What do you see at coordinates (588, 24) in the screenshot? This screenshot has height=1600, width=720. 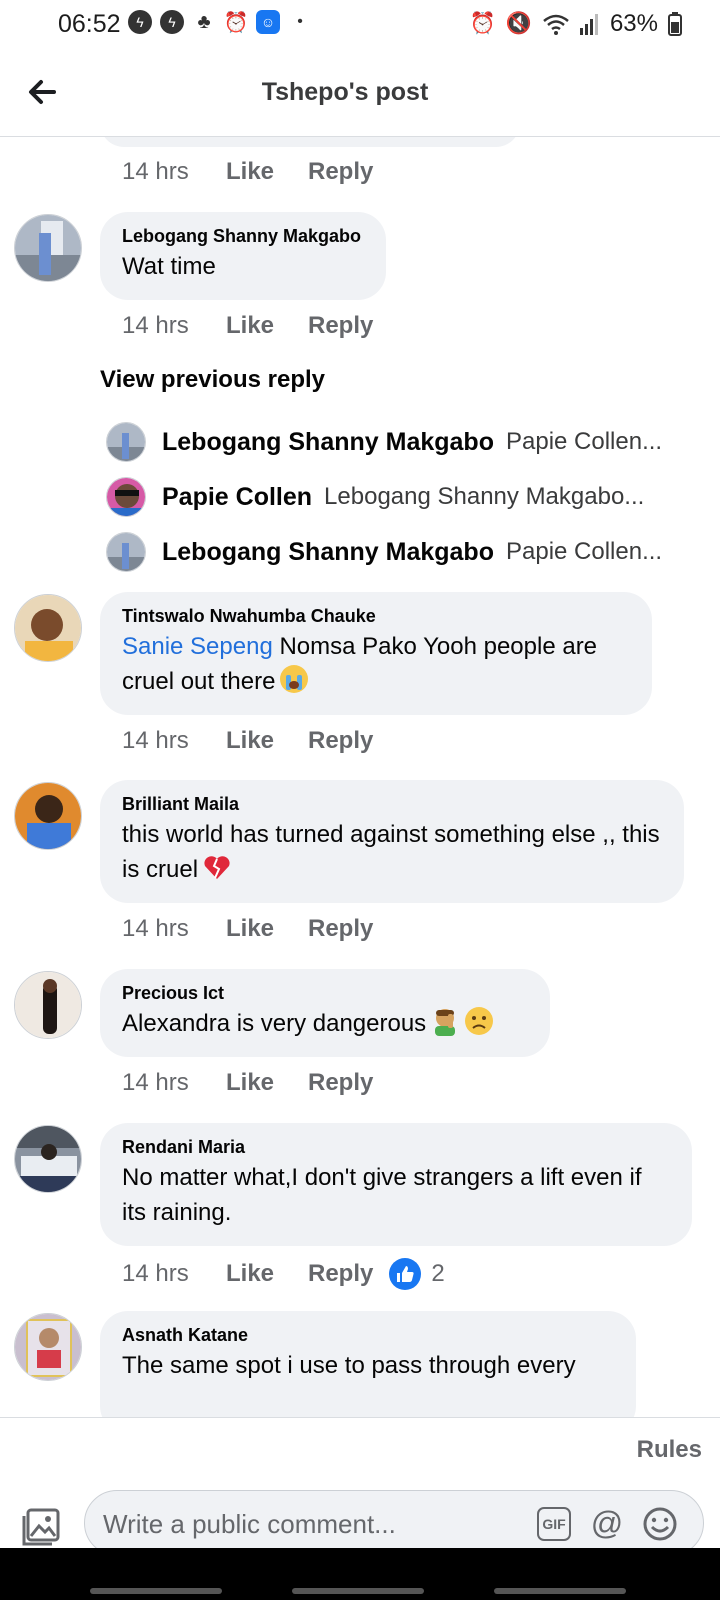 I see `signal-icon` at bounding box center [588, 24].